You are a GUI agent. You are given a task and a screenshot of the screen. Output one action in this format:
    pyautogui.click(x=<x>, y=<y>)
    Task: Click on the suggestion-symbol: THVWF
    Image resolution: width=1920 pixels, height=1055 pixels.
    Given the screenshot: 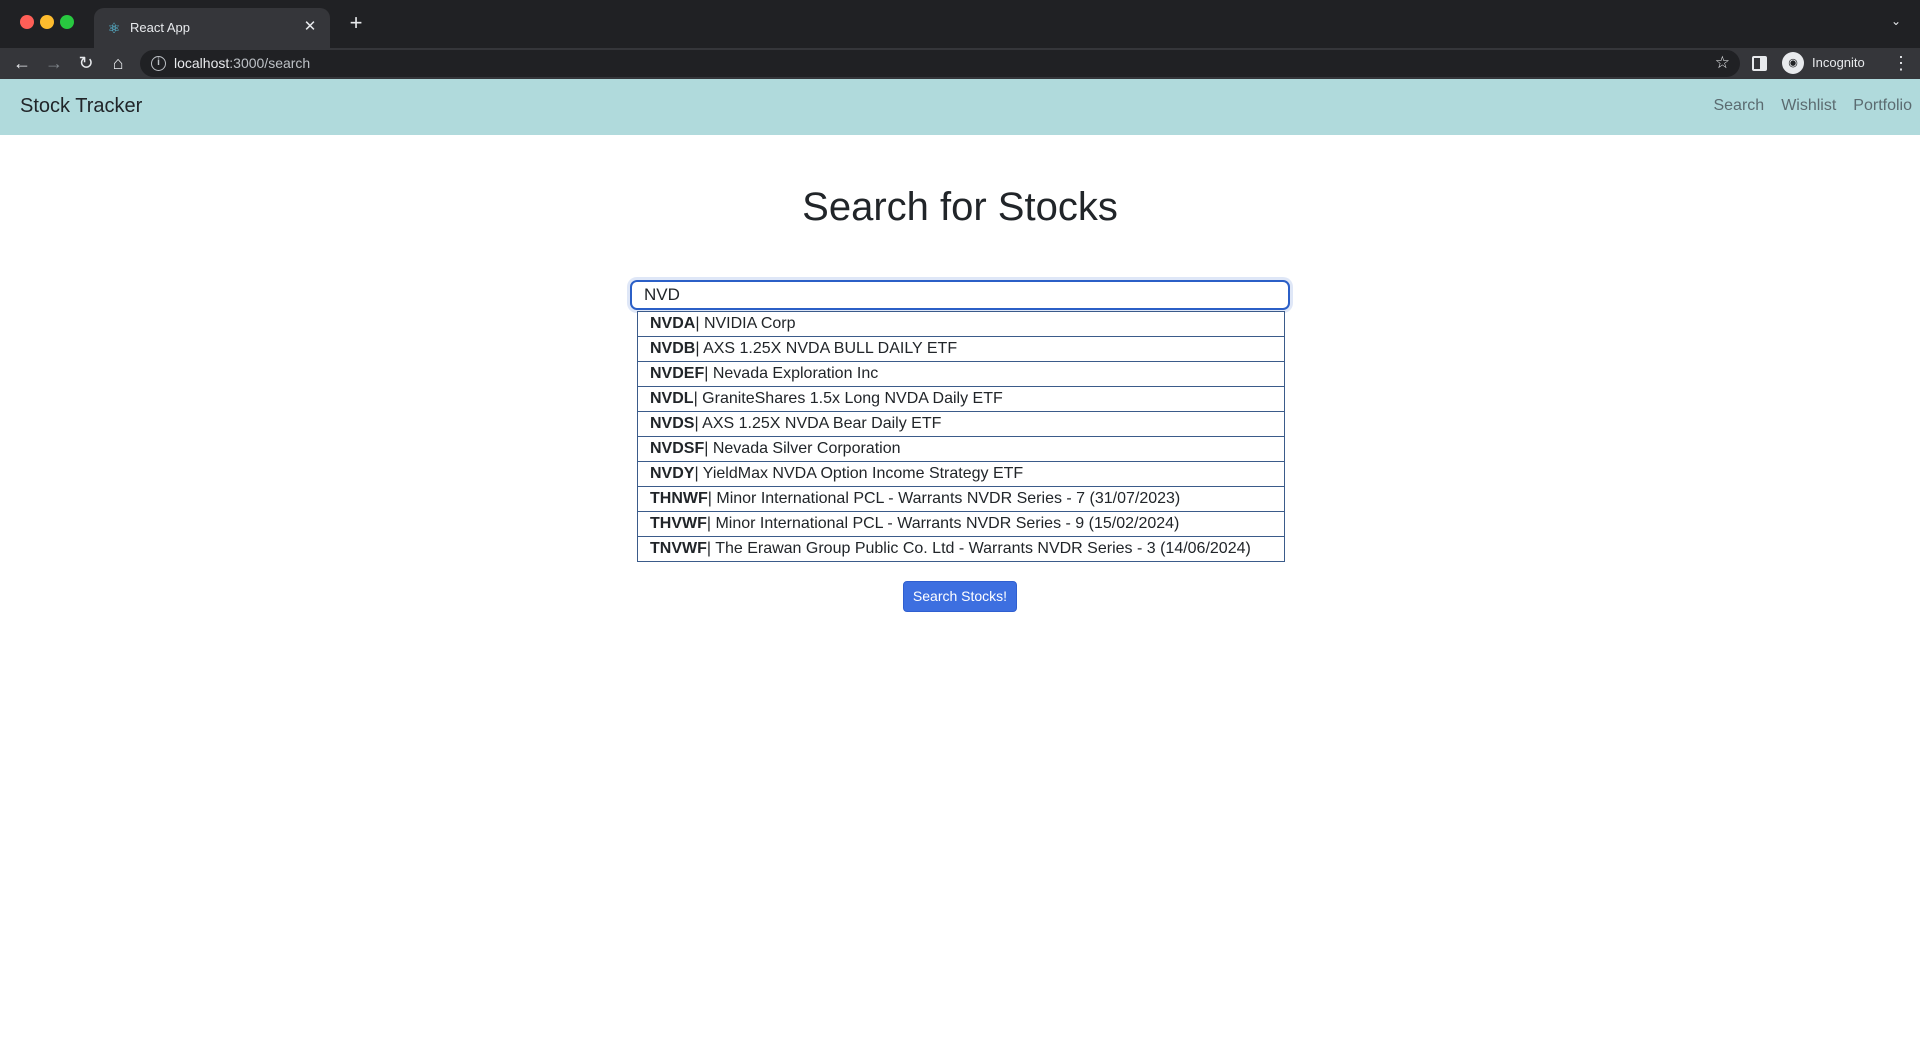 What is the action you would take?
    pyautogui.click(x=678, y=523)
    